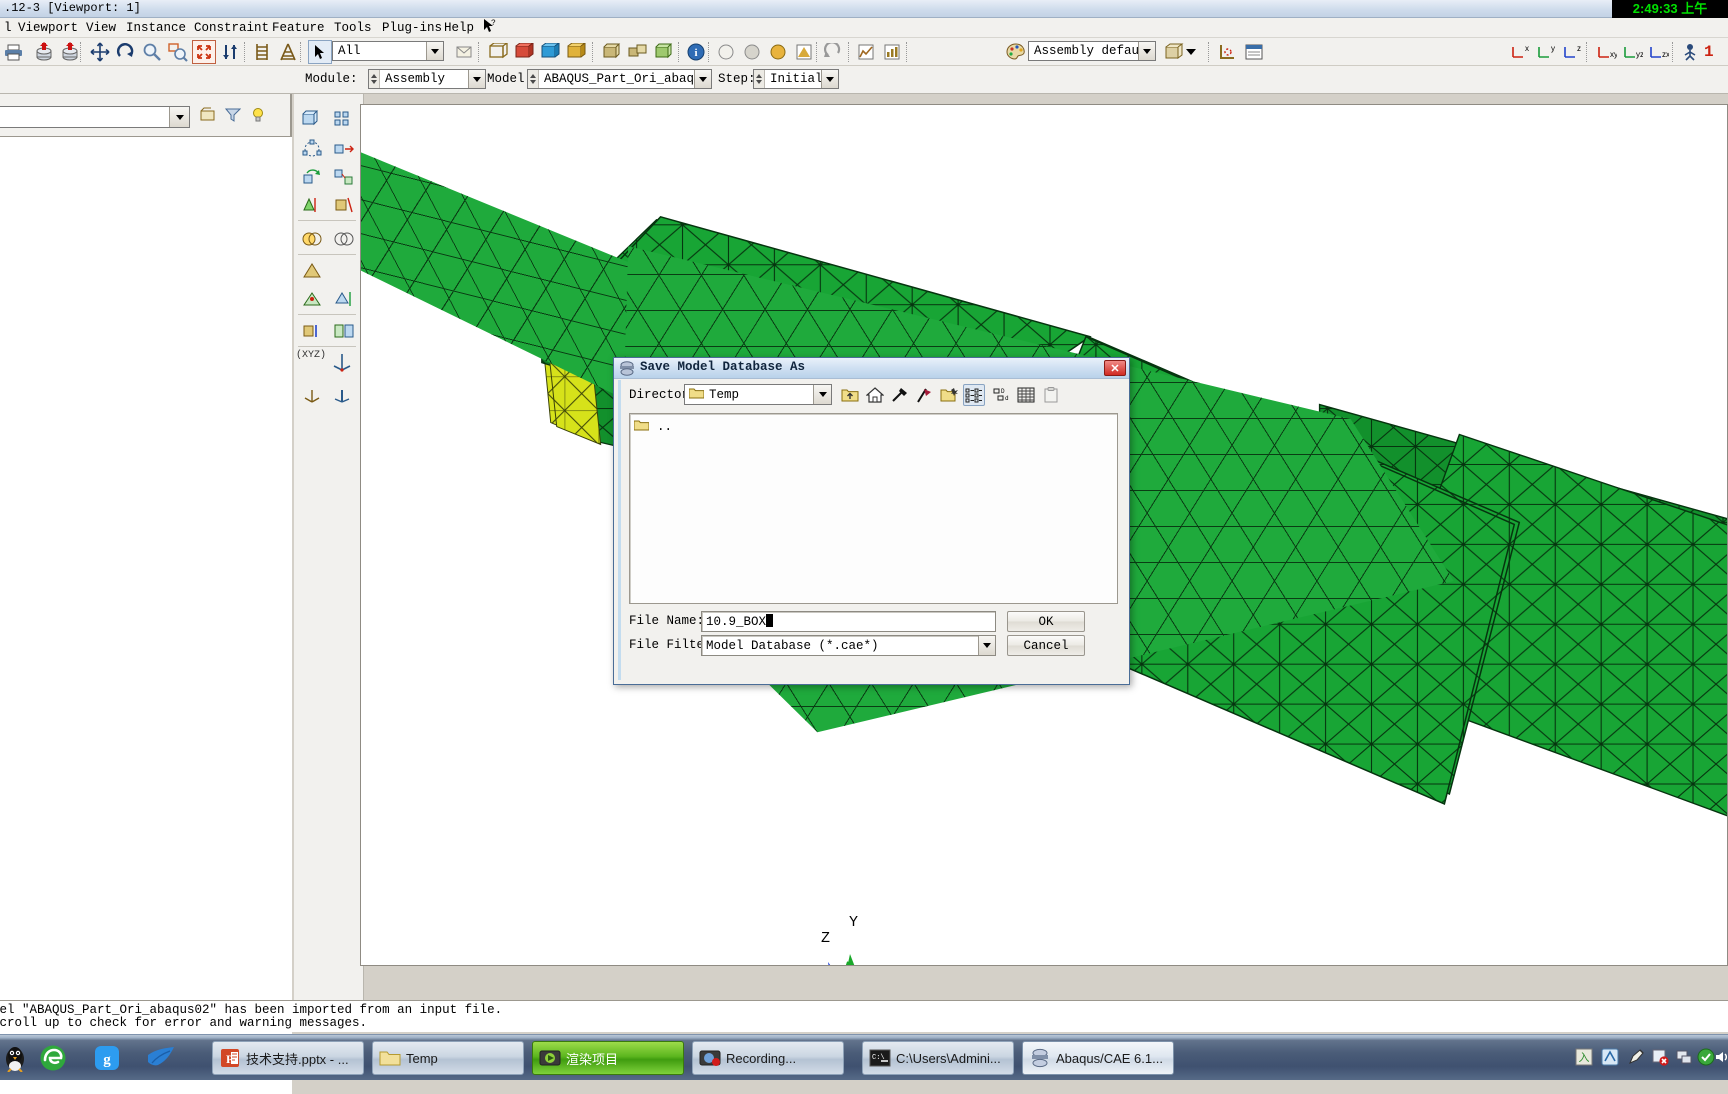 The image size is (1728, 1094). Describe the element at coordinates (374, 79) in the screenshot. I see `module-spinner` at that location.